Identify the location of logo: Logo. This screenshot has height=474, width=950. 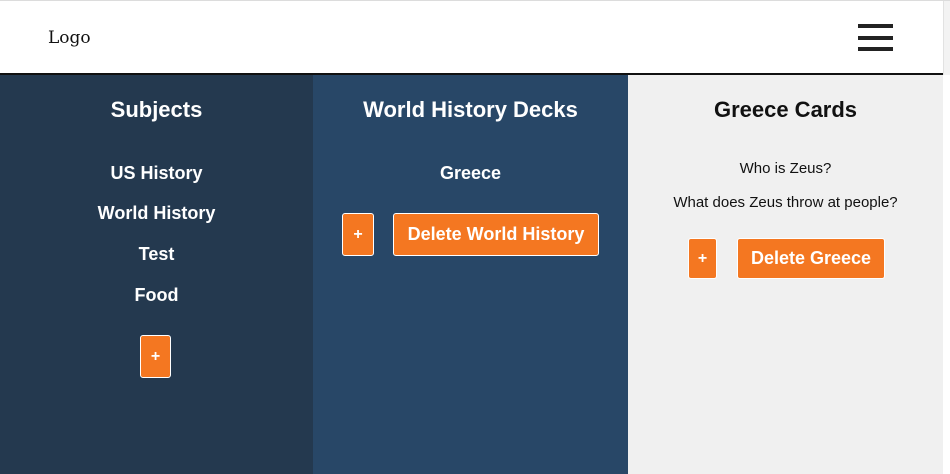
(69, 38).